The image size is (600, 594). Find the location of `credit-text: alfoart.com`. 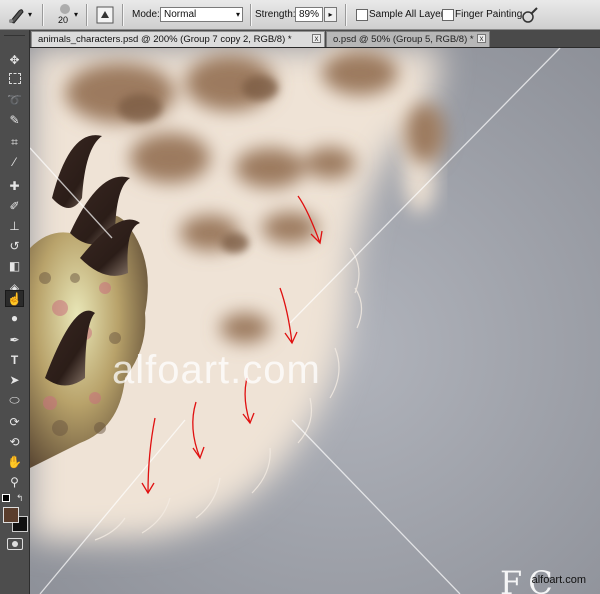

credit-text: alfoart.com is located at coordinates (558, 580).